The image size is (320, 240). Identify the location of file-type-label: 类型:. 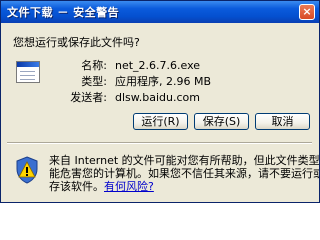
(94, 81).